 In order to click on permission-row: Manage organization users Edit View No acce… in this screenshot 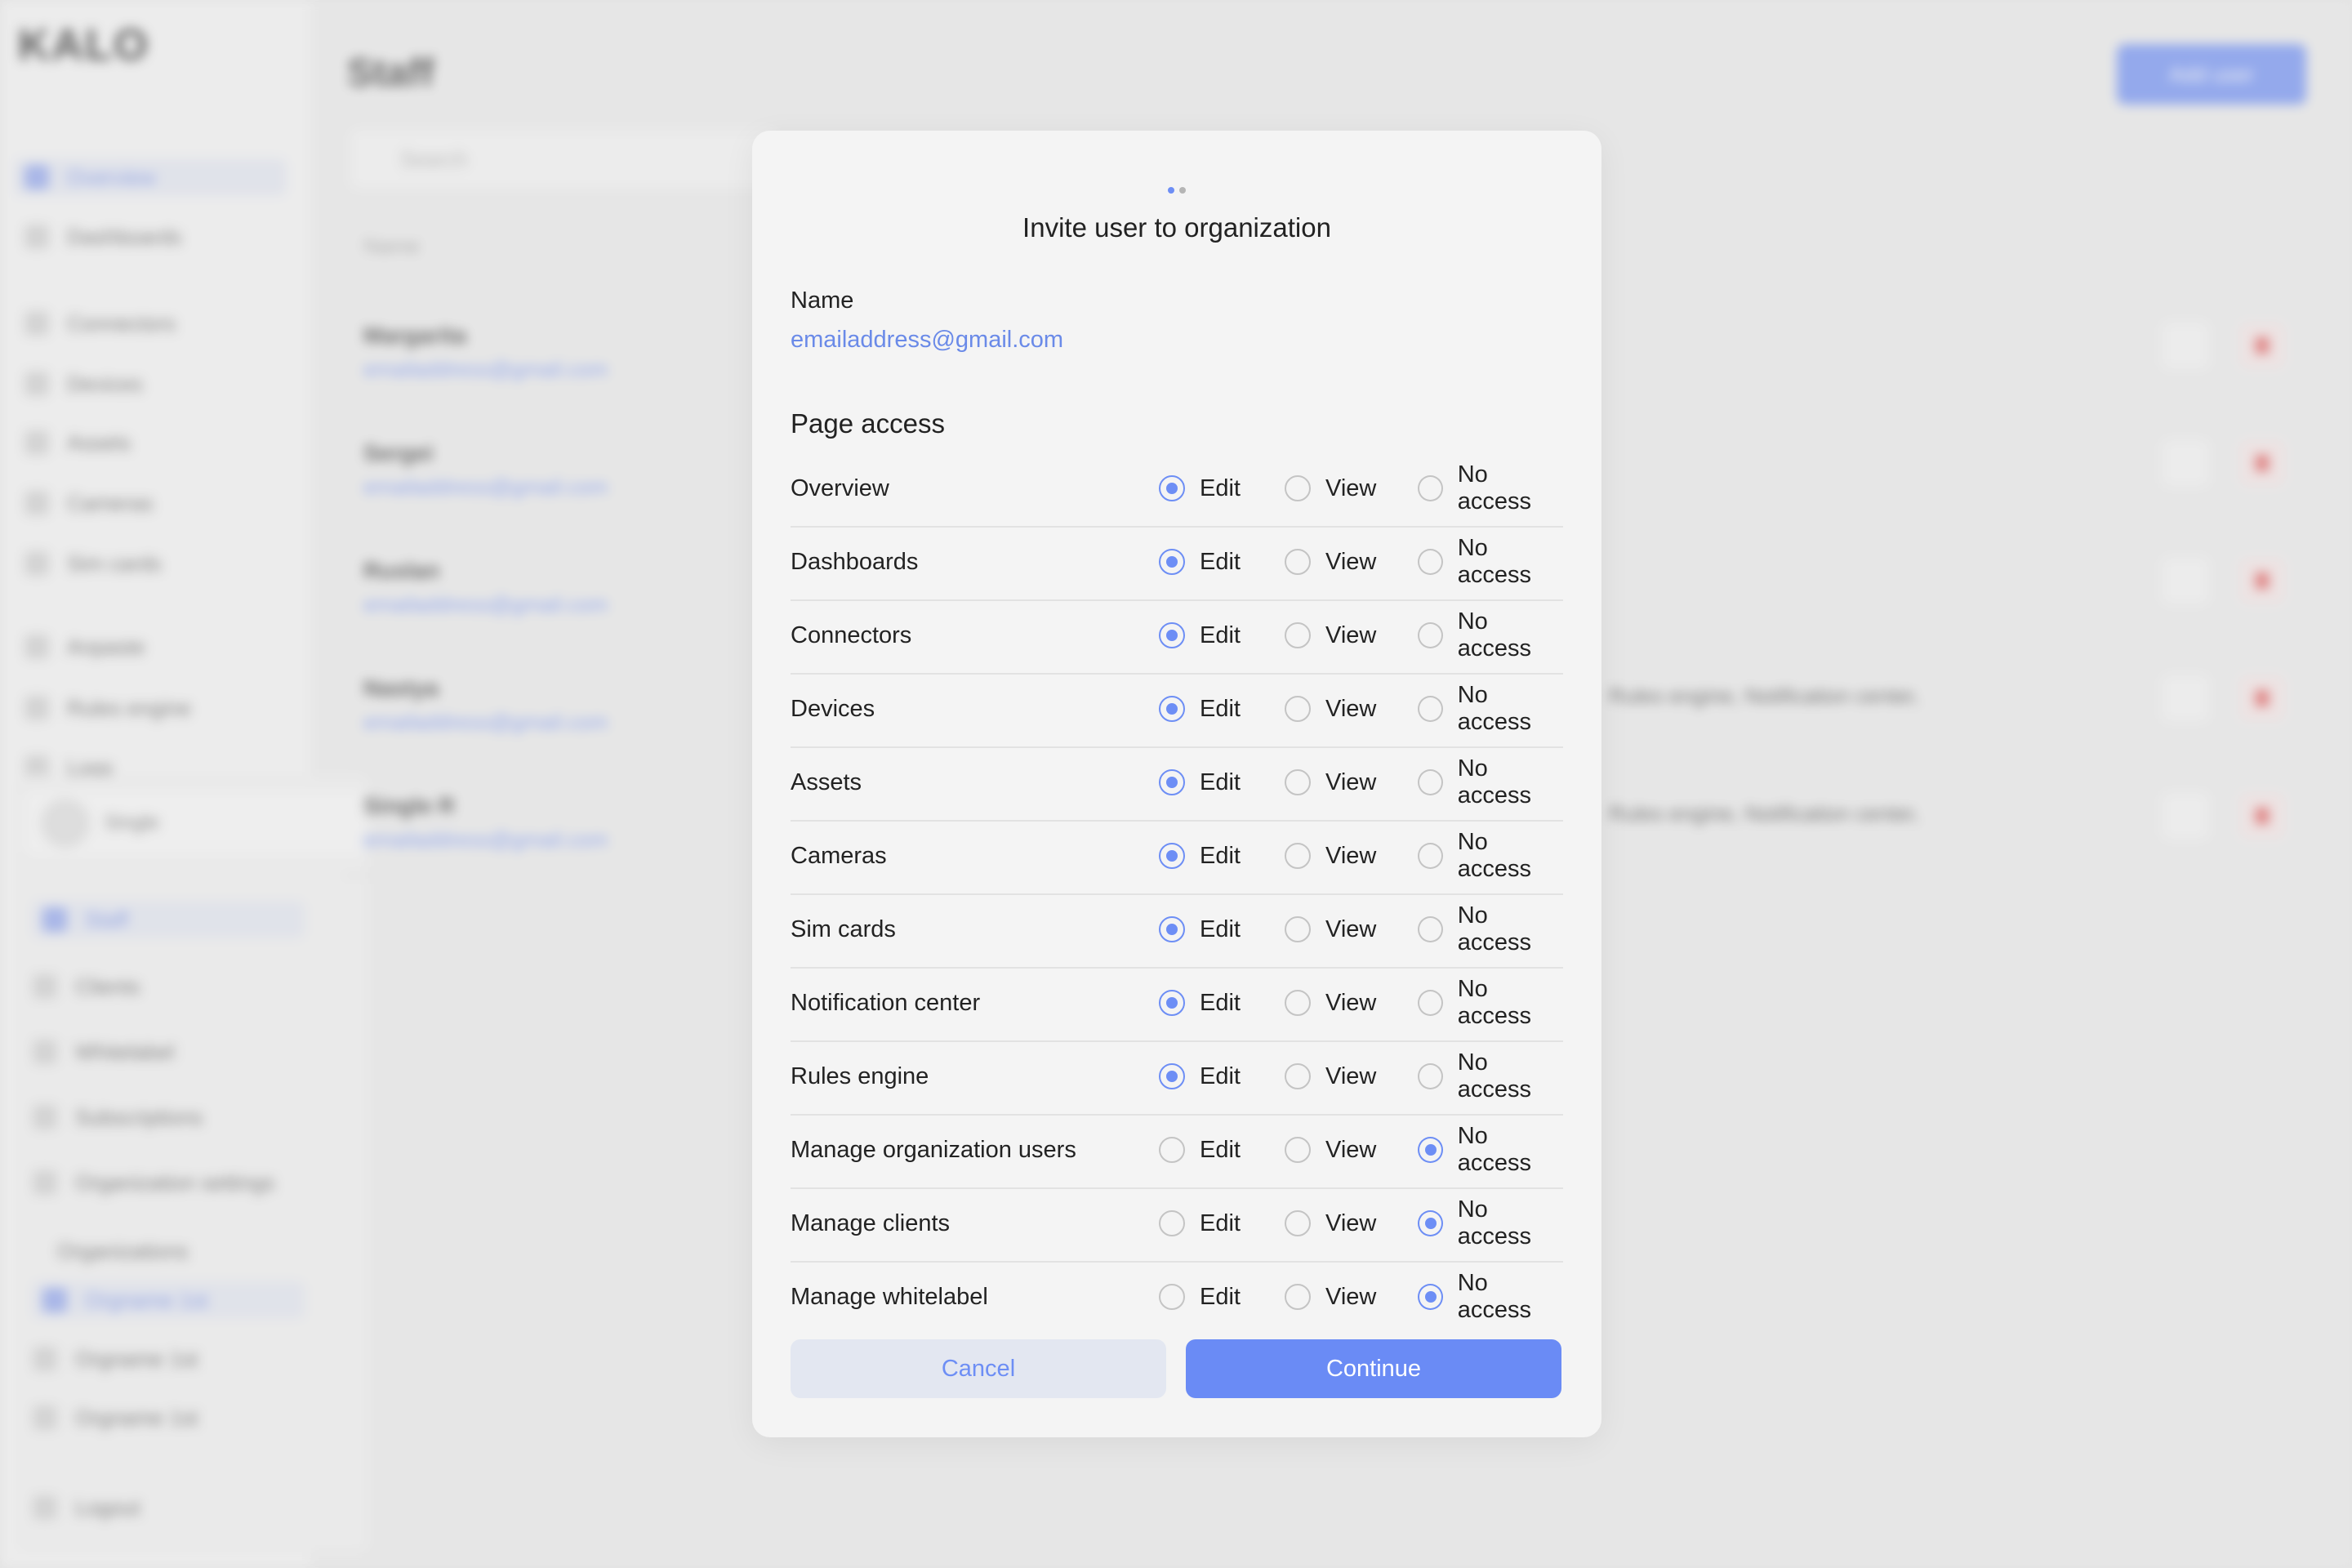, I will do `click(1177, 1152)`.